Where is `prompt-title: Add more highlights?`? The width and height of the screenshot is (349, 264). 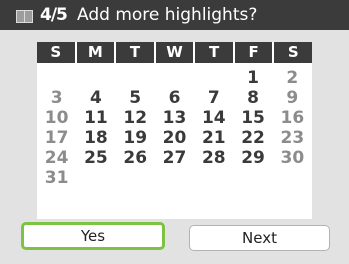 prompt-title: Add more highlights? is located at coordinates (167, 15).